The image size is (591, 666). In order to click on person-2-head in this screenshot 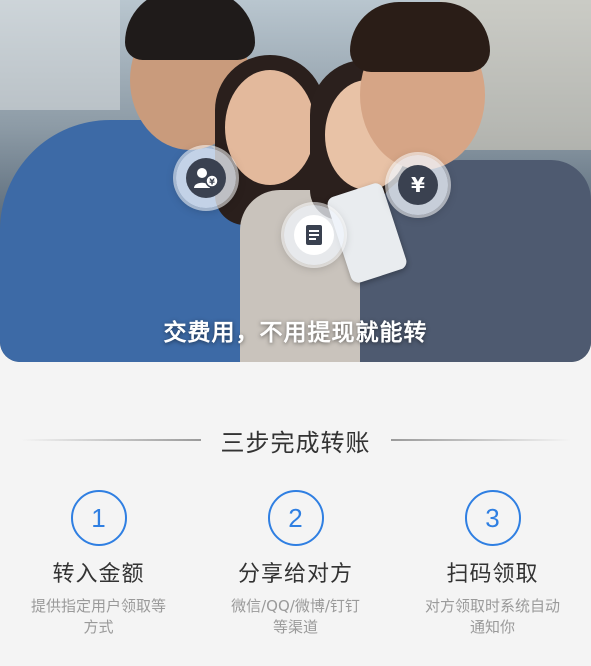, I will do `click(270, 127)`.